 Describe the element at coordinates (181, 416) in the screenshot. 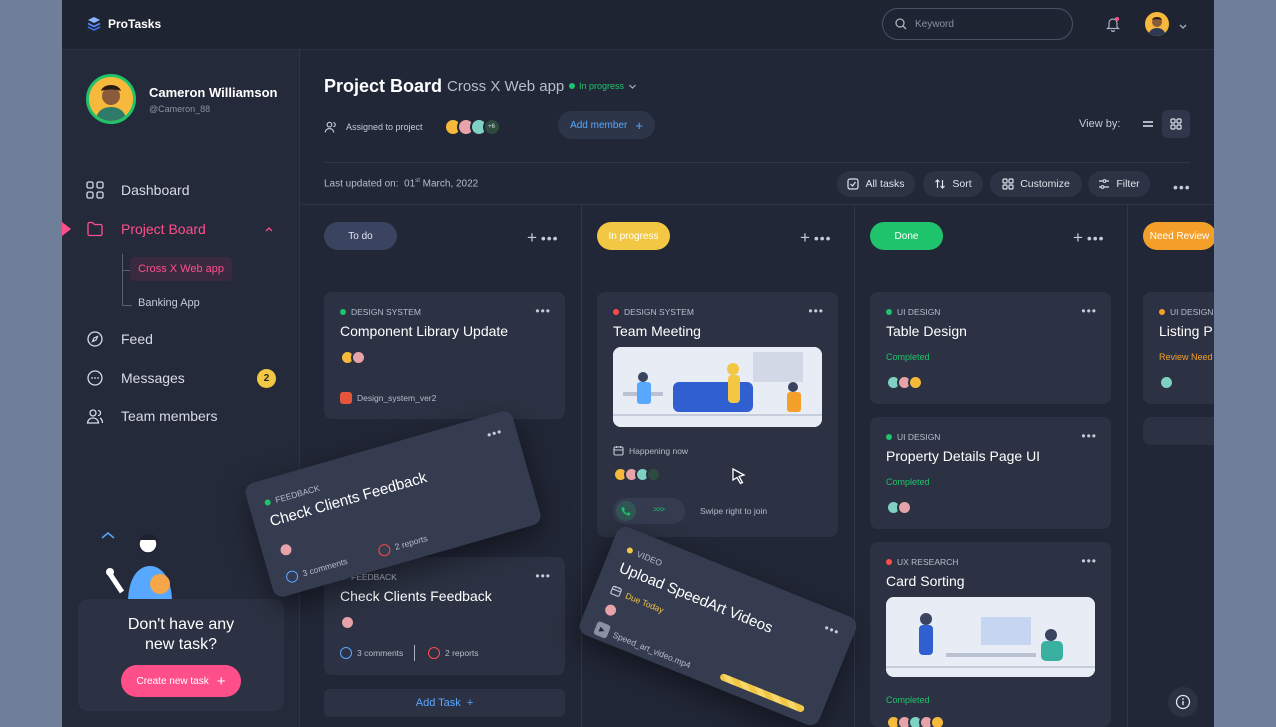

I see `nav-team-members: Team members` at that location.